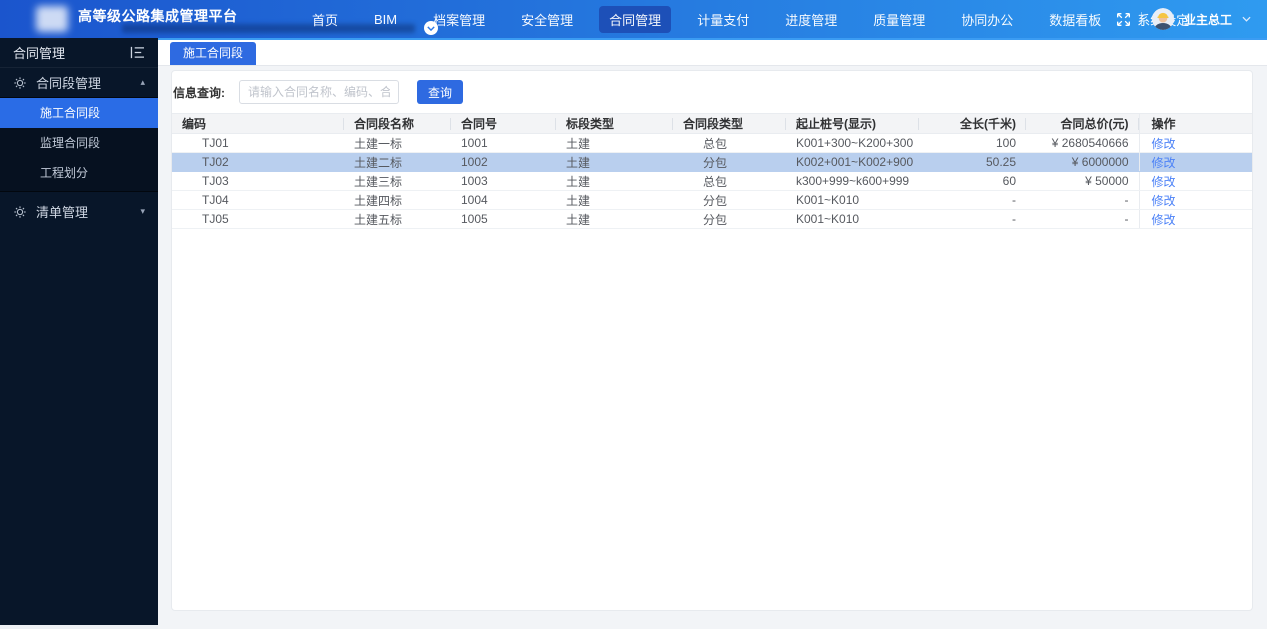 This screenshot has height=629, width=1267. I want to click on table-cell: TJ05, so click(258, 219).